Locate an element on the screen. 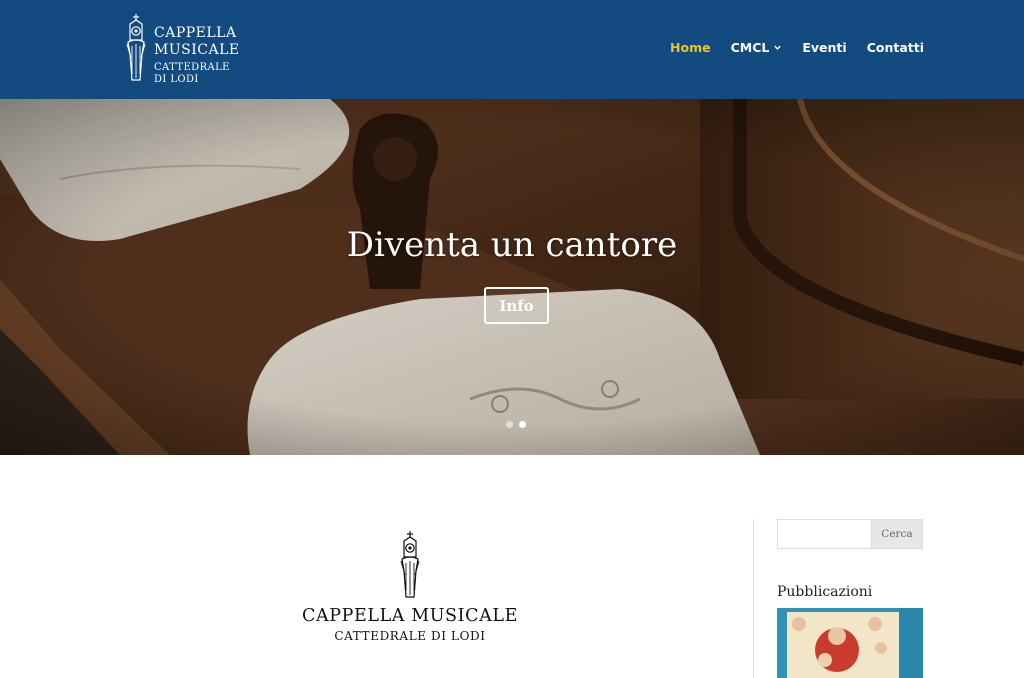  logo-line-4: DI LODI is located at coordinates (176, 79).